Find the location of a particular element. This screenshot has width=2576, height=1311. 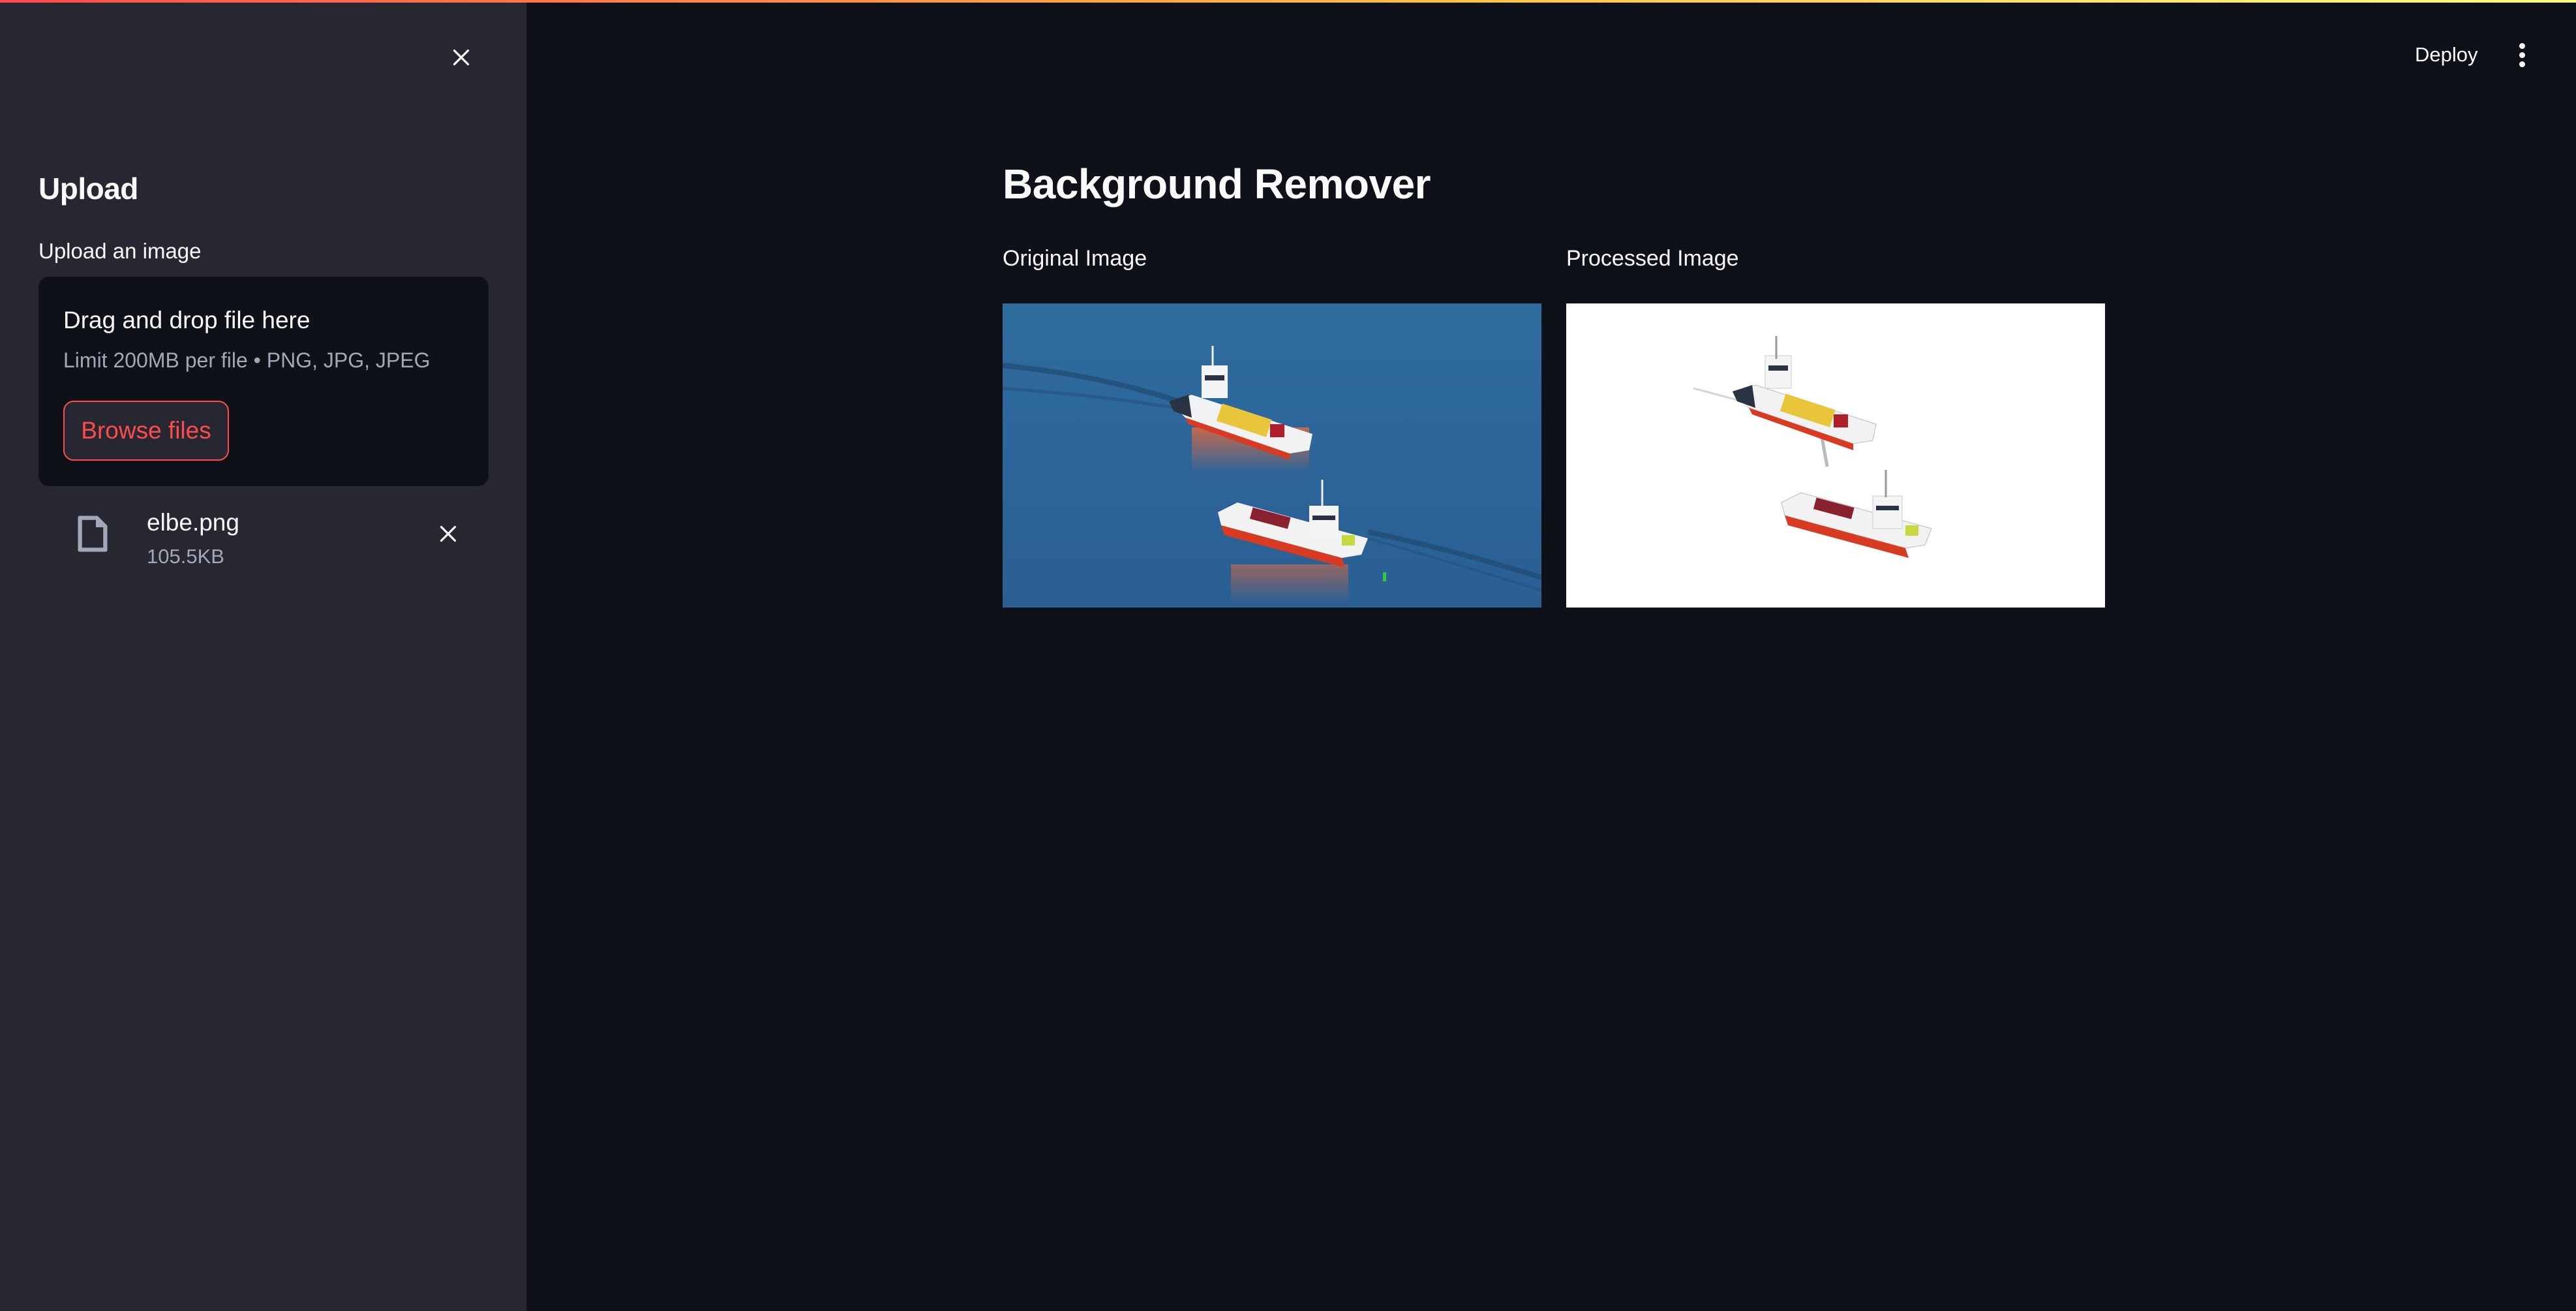

main-menu-button is located at coordinates (2522, 55).